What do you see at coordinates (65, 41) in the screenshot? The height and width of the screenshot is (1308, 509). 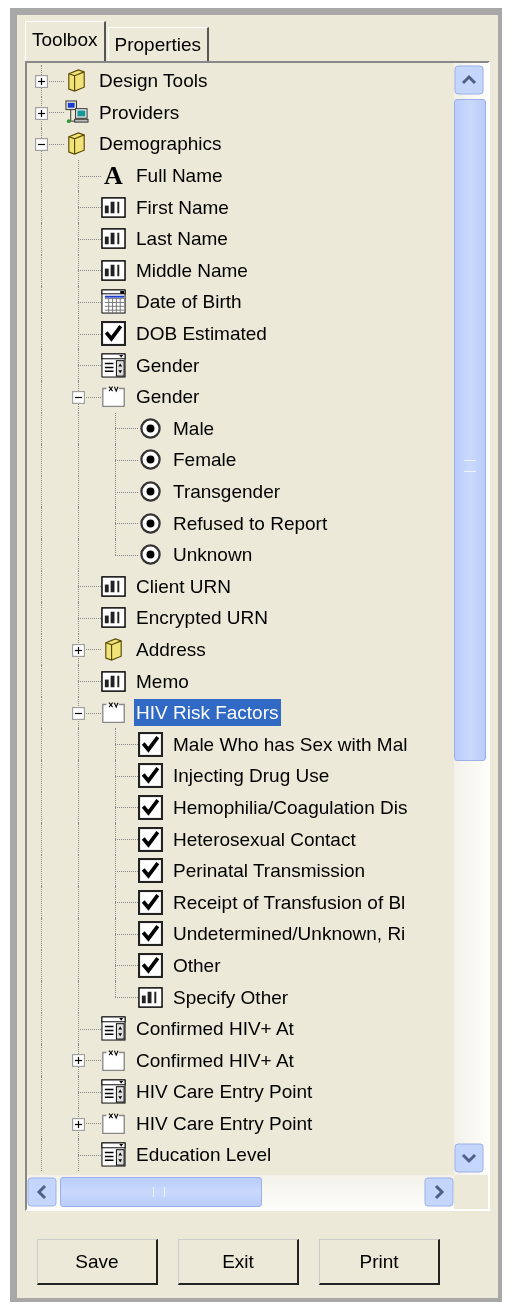 I see `tab: Toolbox` at bounding box center [65, 41].